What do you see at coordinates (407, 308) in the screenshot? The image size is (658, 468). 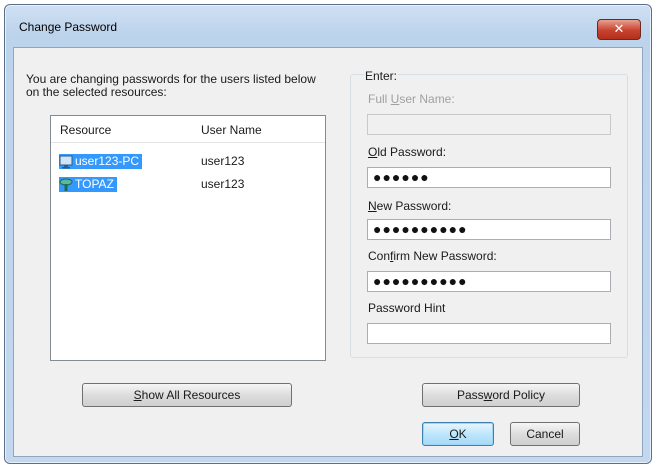 I see `password-hint-label: Password Hint` at bounding box center [407, 308].